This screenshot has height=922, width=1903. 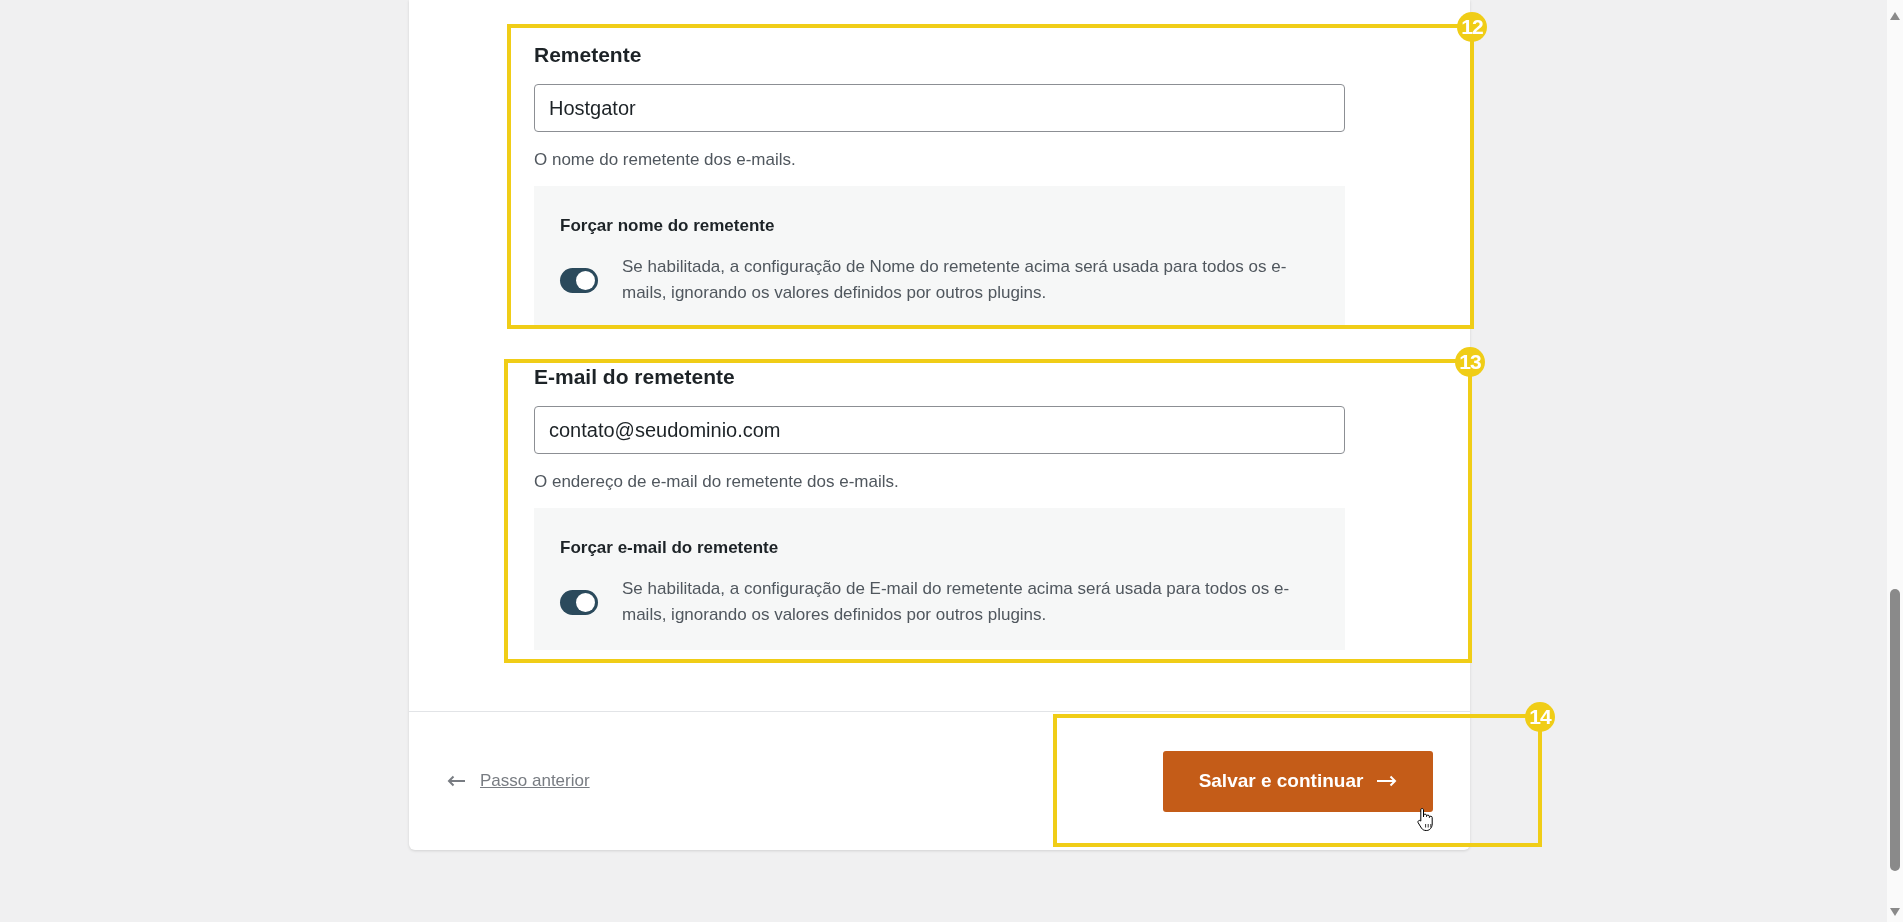 I want to click on scroll-thumb, so click(x=1895, y=730).